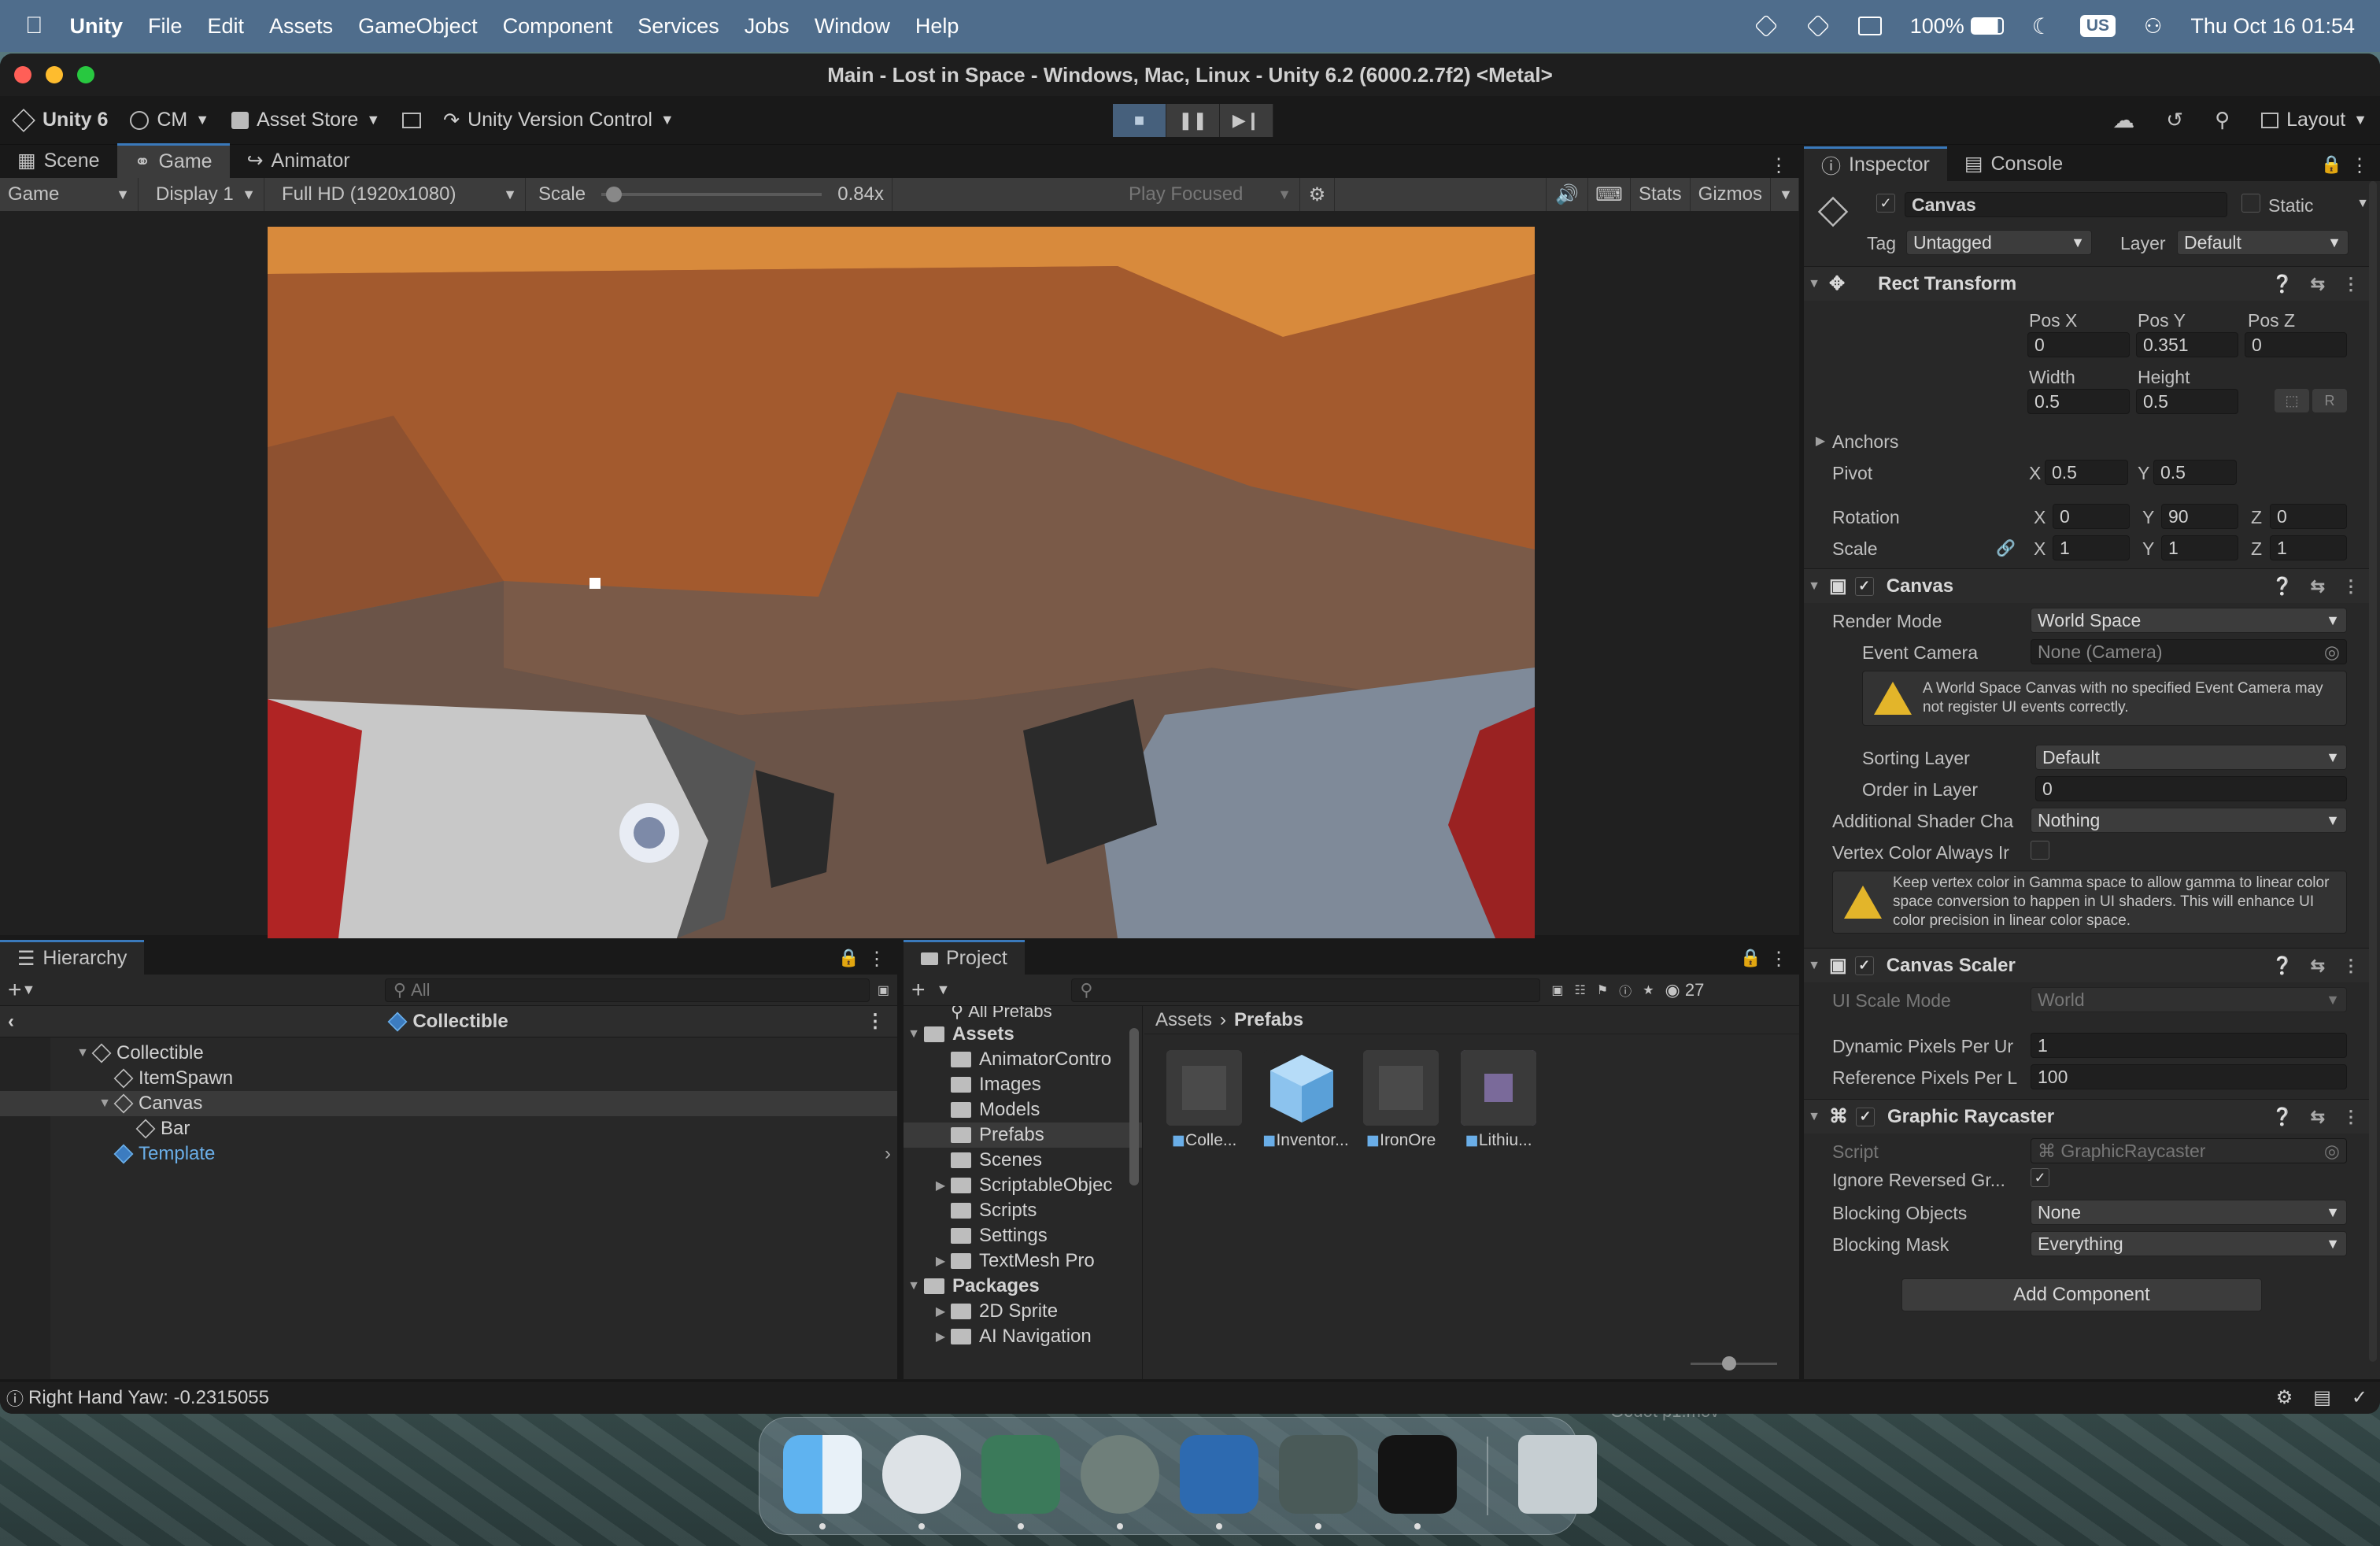 The height and width of the screenshot is (1546, 2380). I want to click on search-by-type-icon: ▣, so click(1557, 990).